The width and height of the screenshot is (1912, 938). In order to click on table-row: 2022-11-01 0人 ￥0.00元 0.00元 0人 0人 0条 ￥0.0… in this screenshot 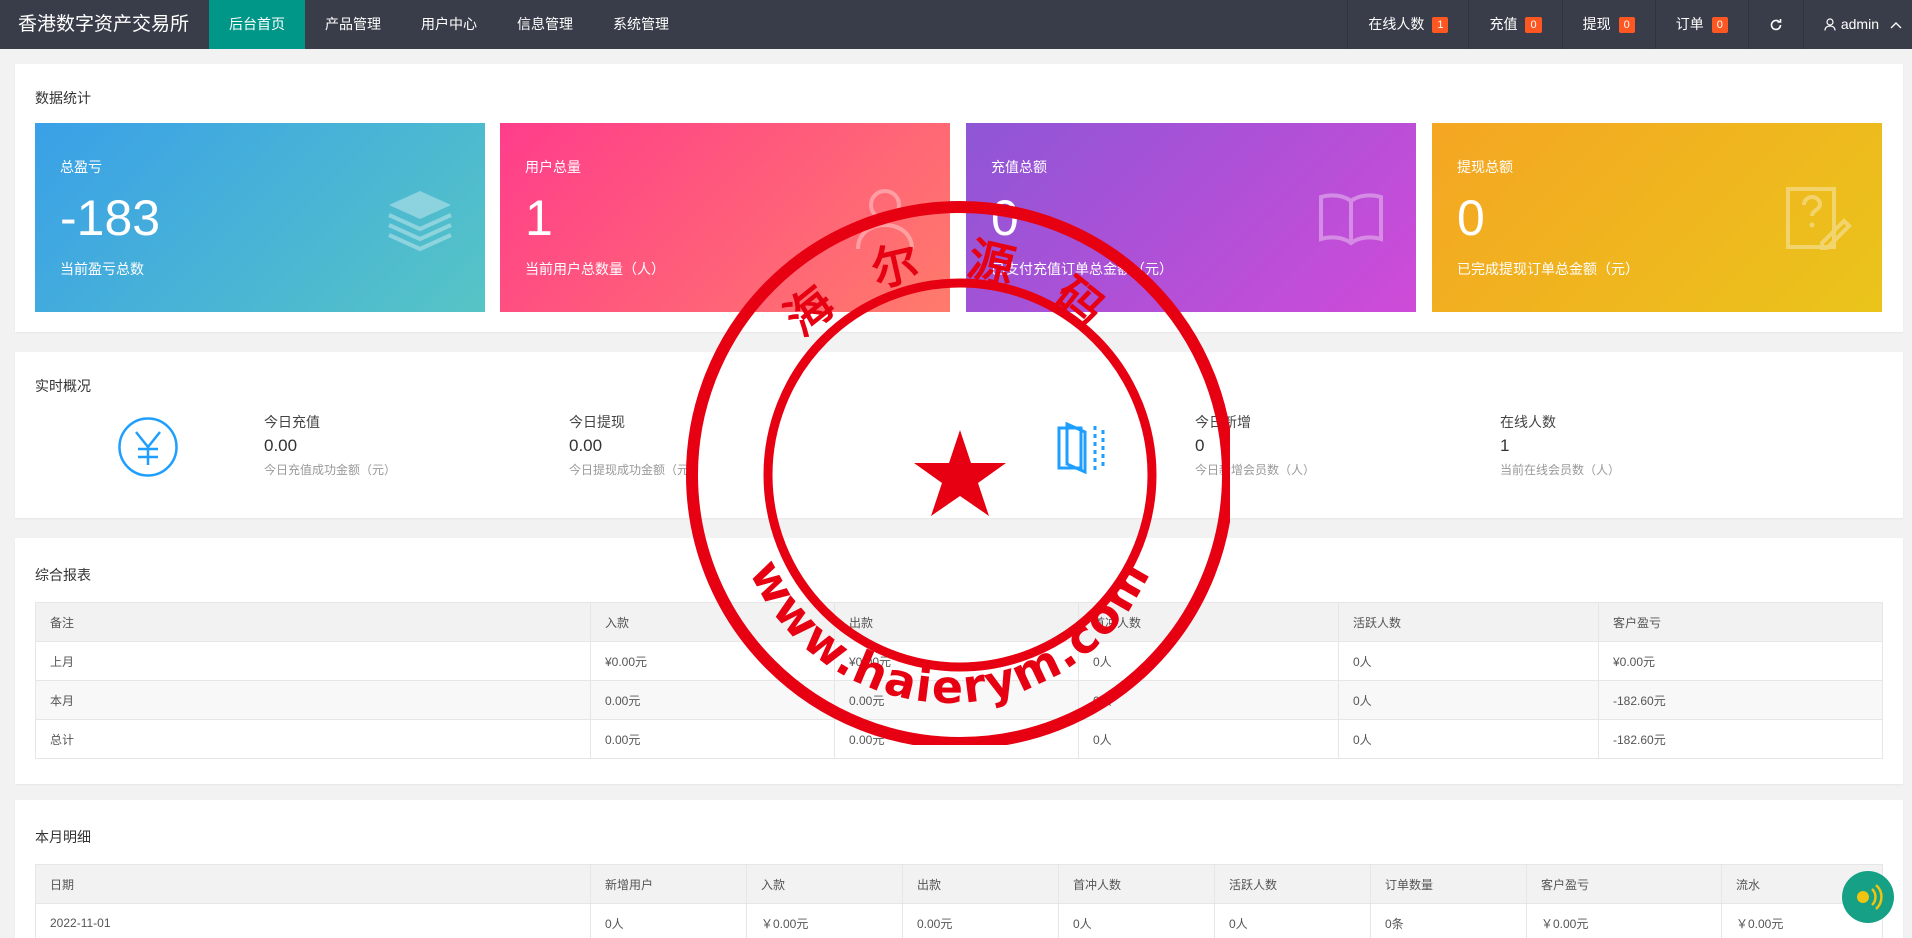, I will do `click(959, 920)`.